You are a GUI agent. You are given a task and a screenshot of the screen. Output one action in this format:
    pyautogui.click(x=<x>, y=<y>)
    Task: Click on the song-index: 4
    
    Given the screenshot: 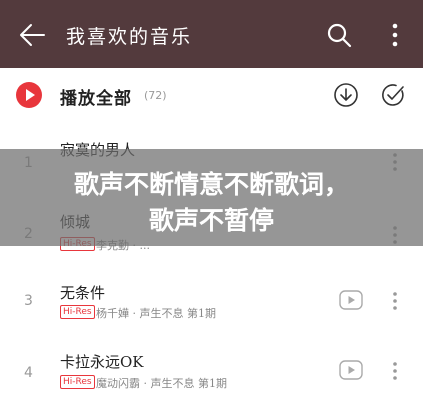 What is the action you would take?
    pyautogui.click(x=28, y=373)
    